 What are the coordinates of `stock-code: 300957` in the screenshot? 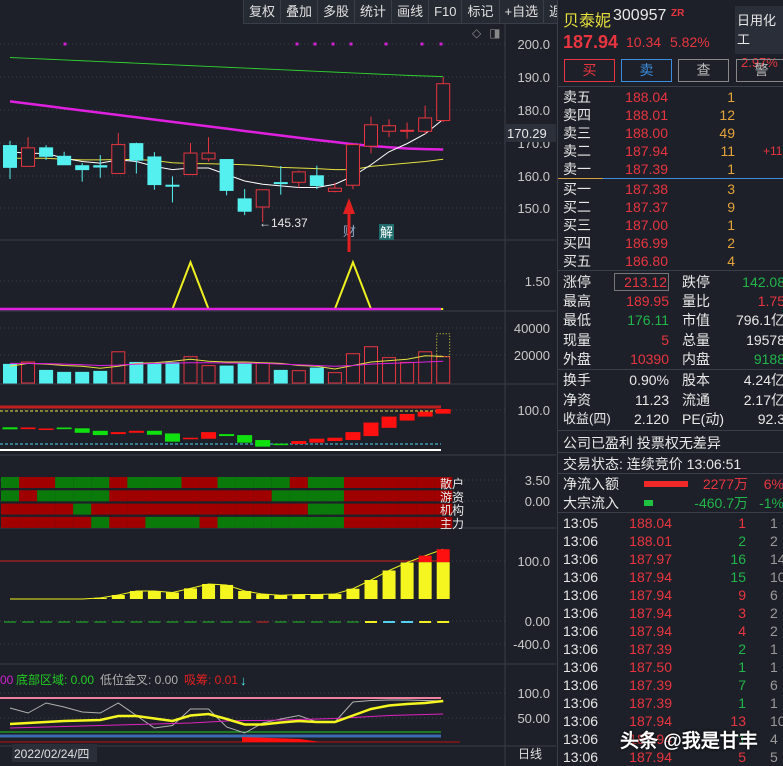 It's located at (640, 15).